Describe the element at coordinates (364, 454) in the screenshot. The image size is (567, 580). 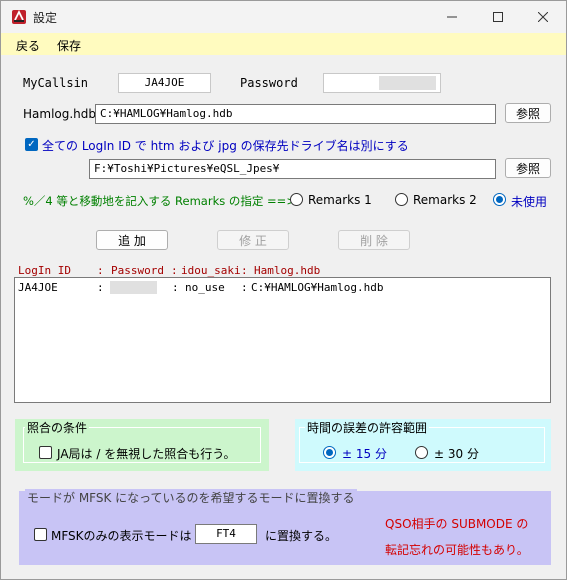
I see `time-15-label: ± 15 分` at that location.